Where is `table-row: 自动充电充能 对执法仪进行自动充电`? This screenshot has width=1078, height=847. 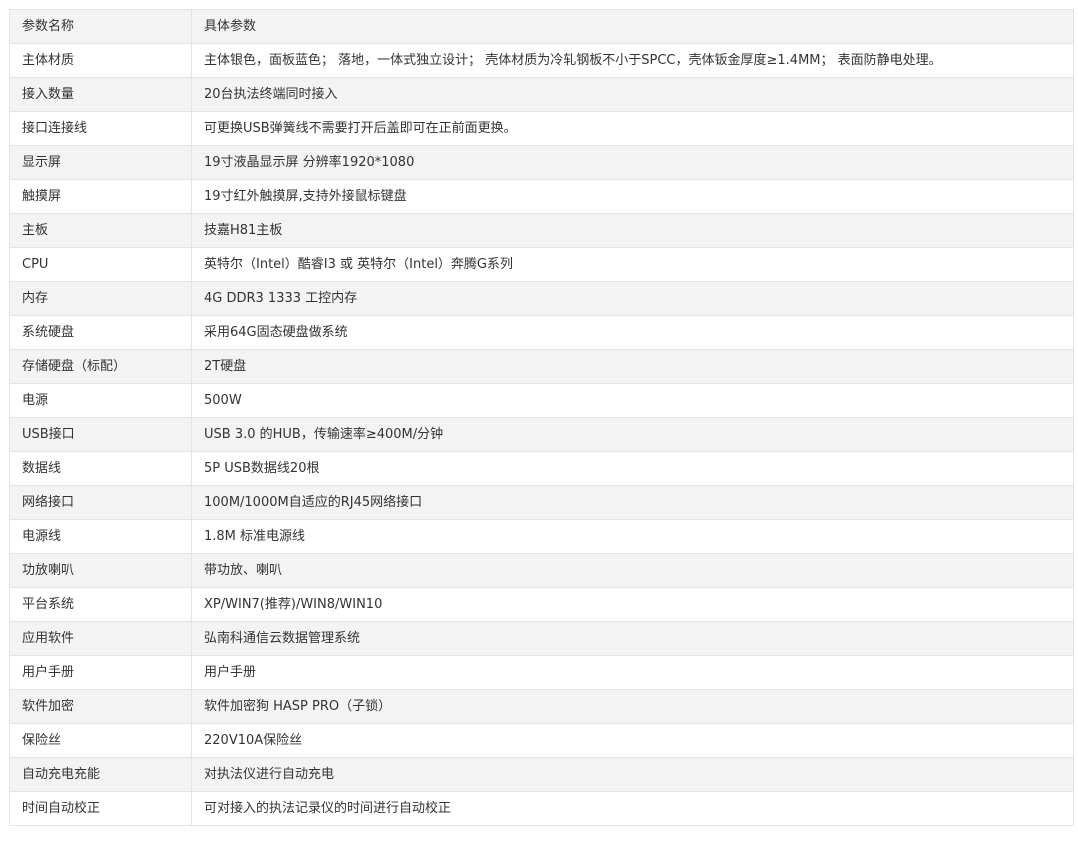
table-row: 自动充电充能 对执法仪进行自动充电 is located at coordinates (541, 774).